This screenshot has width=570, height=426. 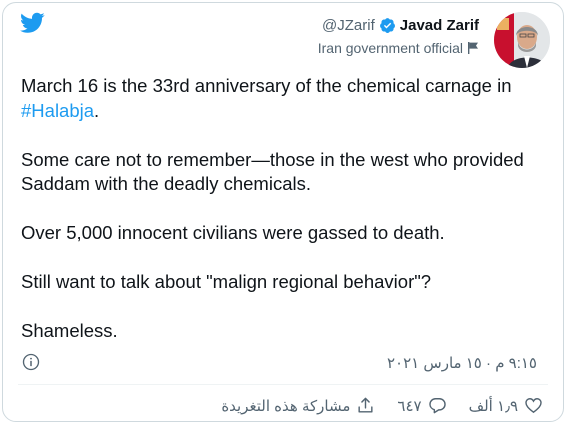 I want to click on tweet-paragraph-5: Shameless., so click(x=69, y=330).